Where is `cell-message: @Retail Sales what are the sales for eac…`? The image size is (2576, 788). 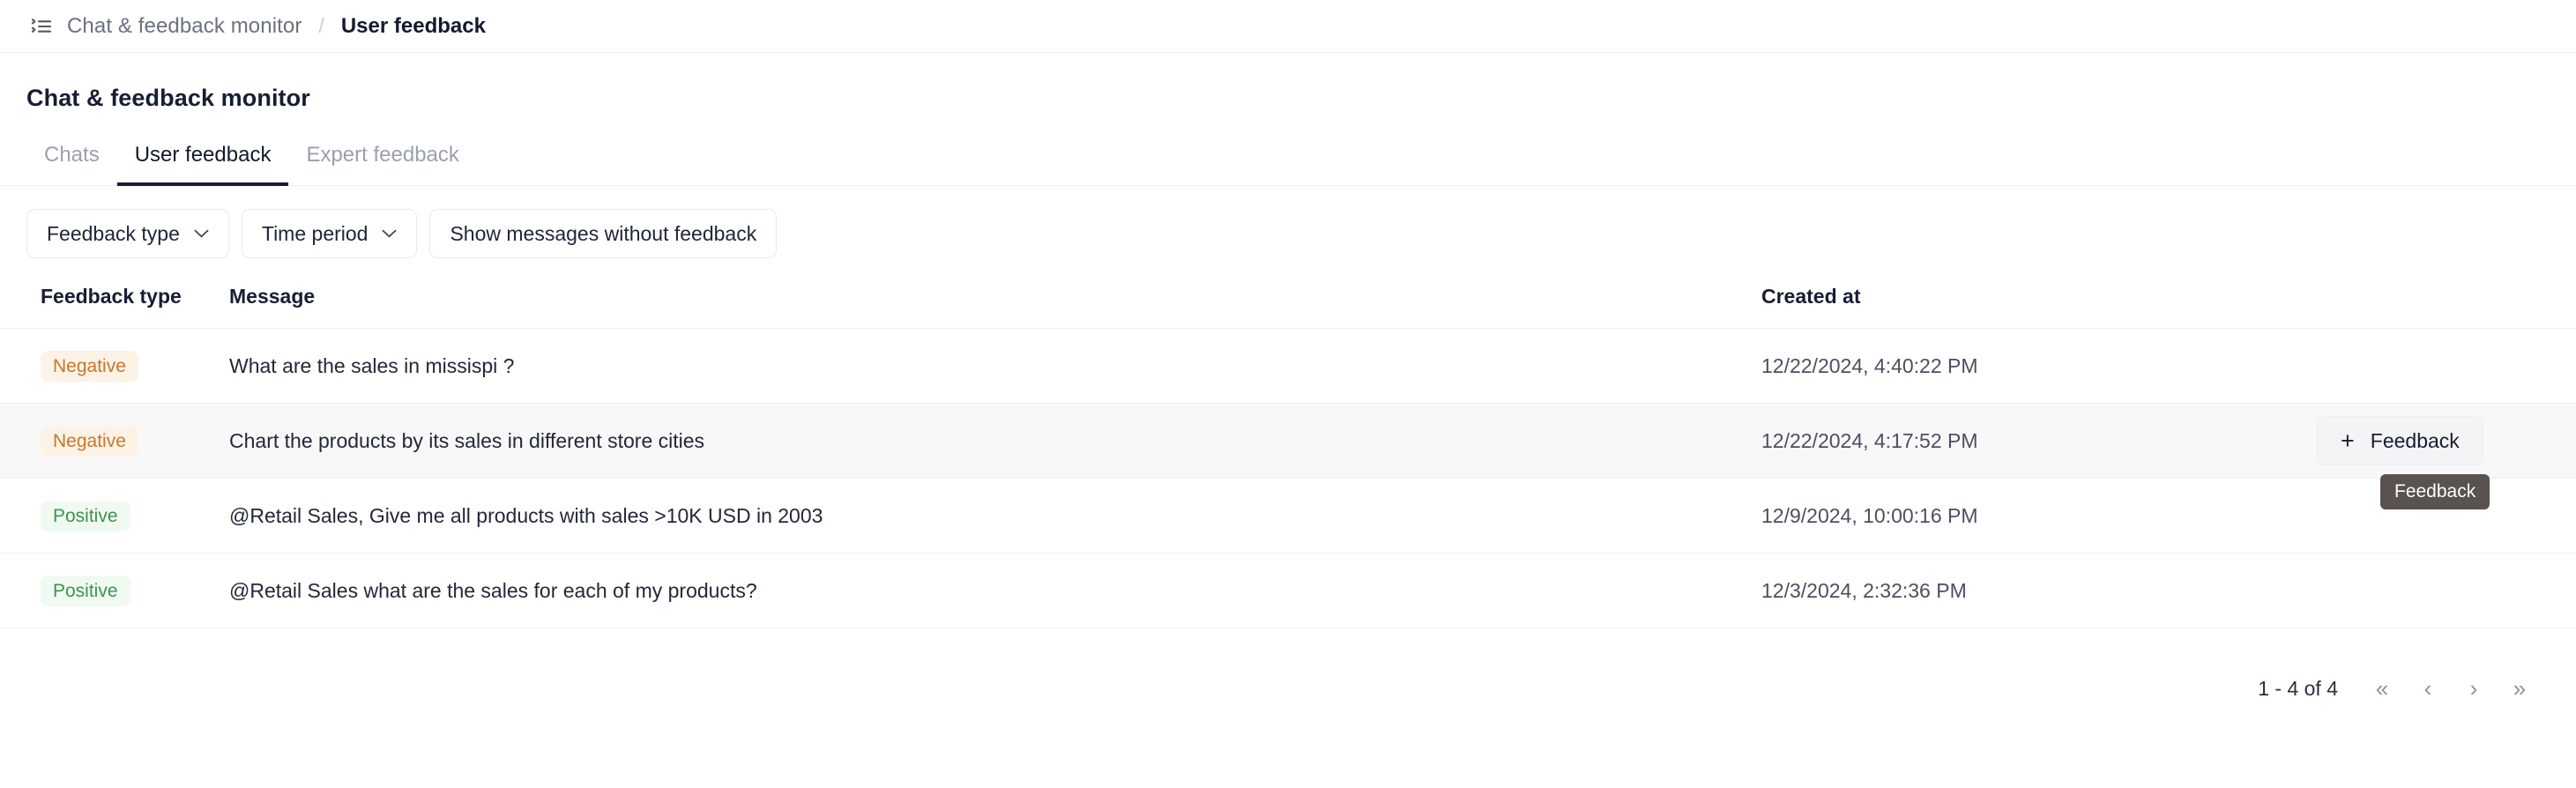 cell-message: @Retail Sales what are the sales for eac… is located at coordinates (984, 591).